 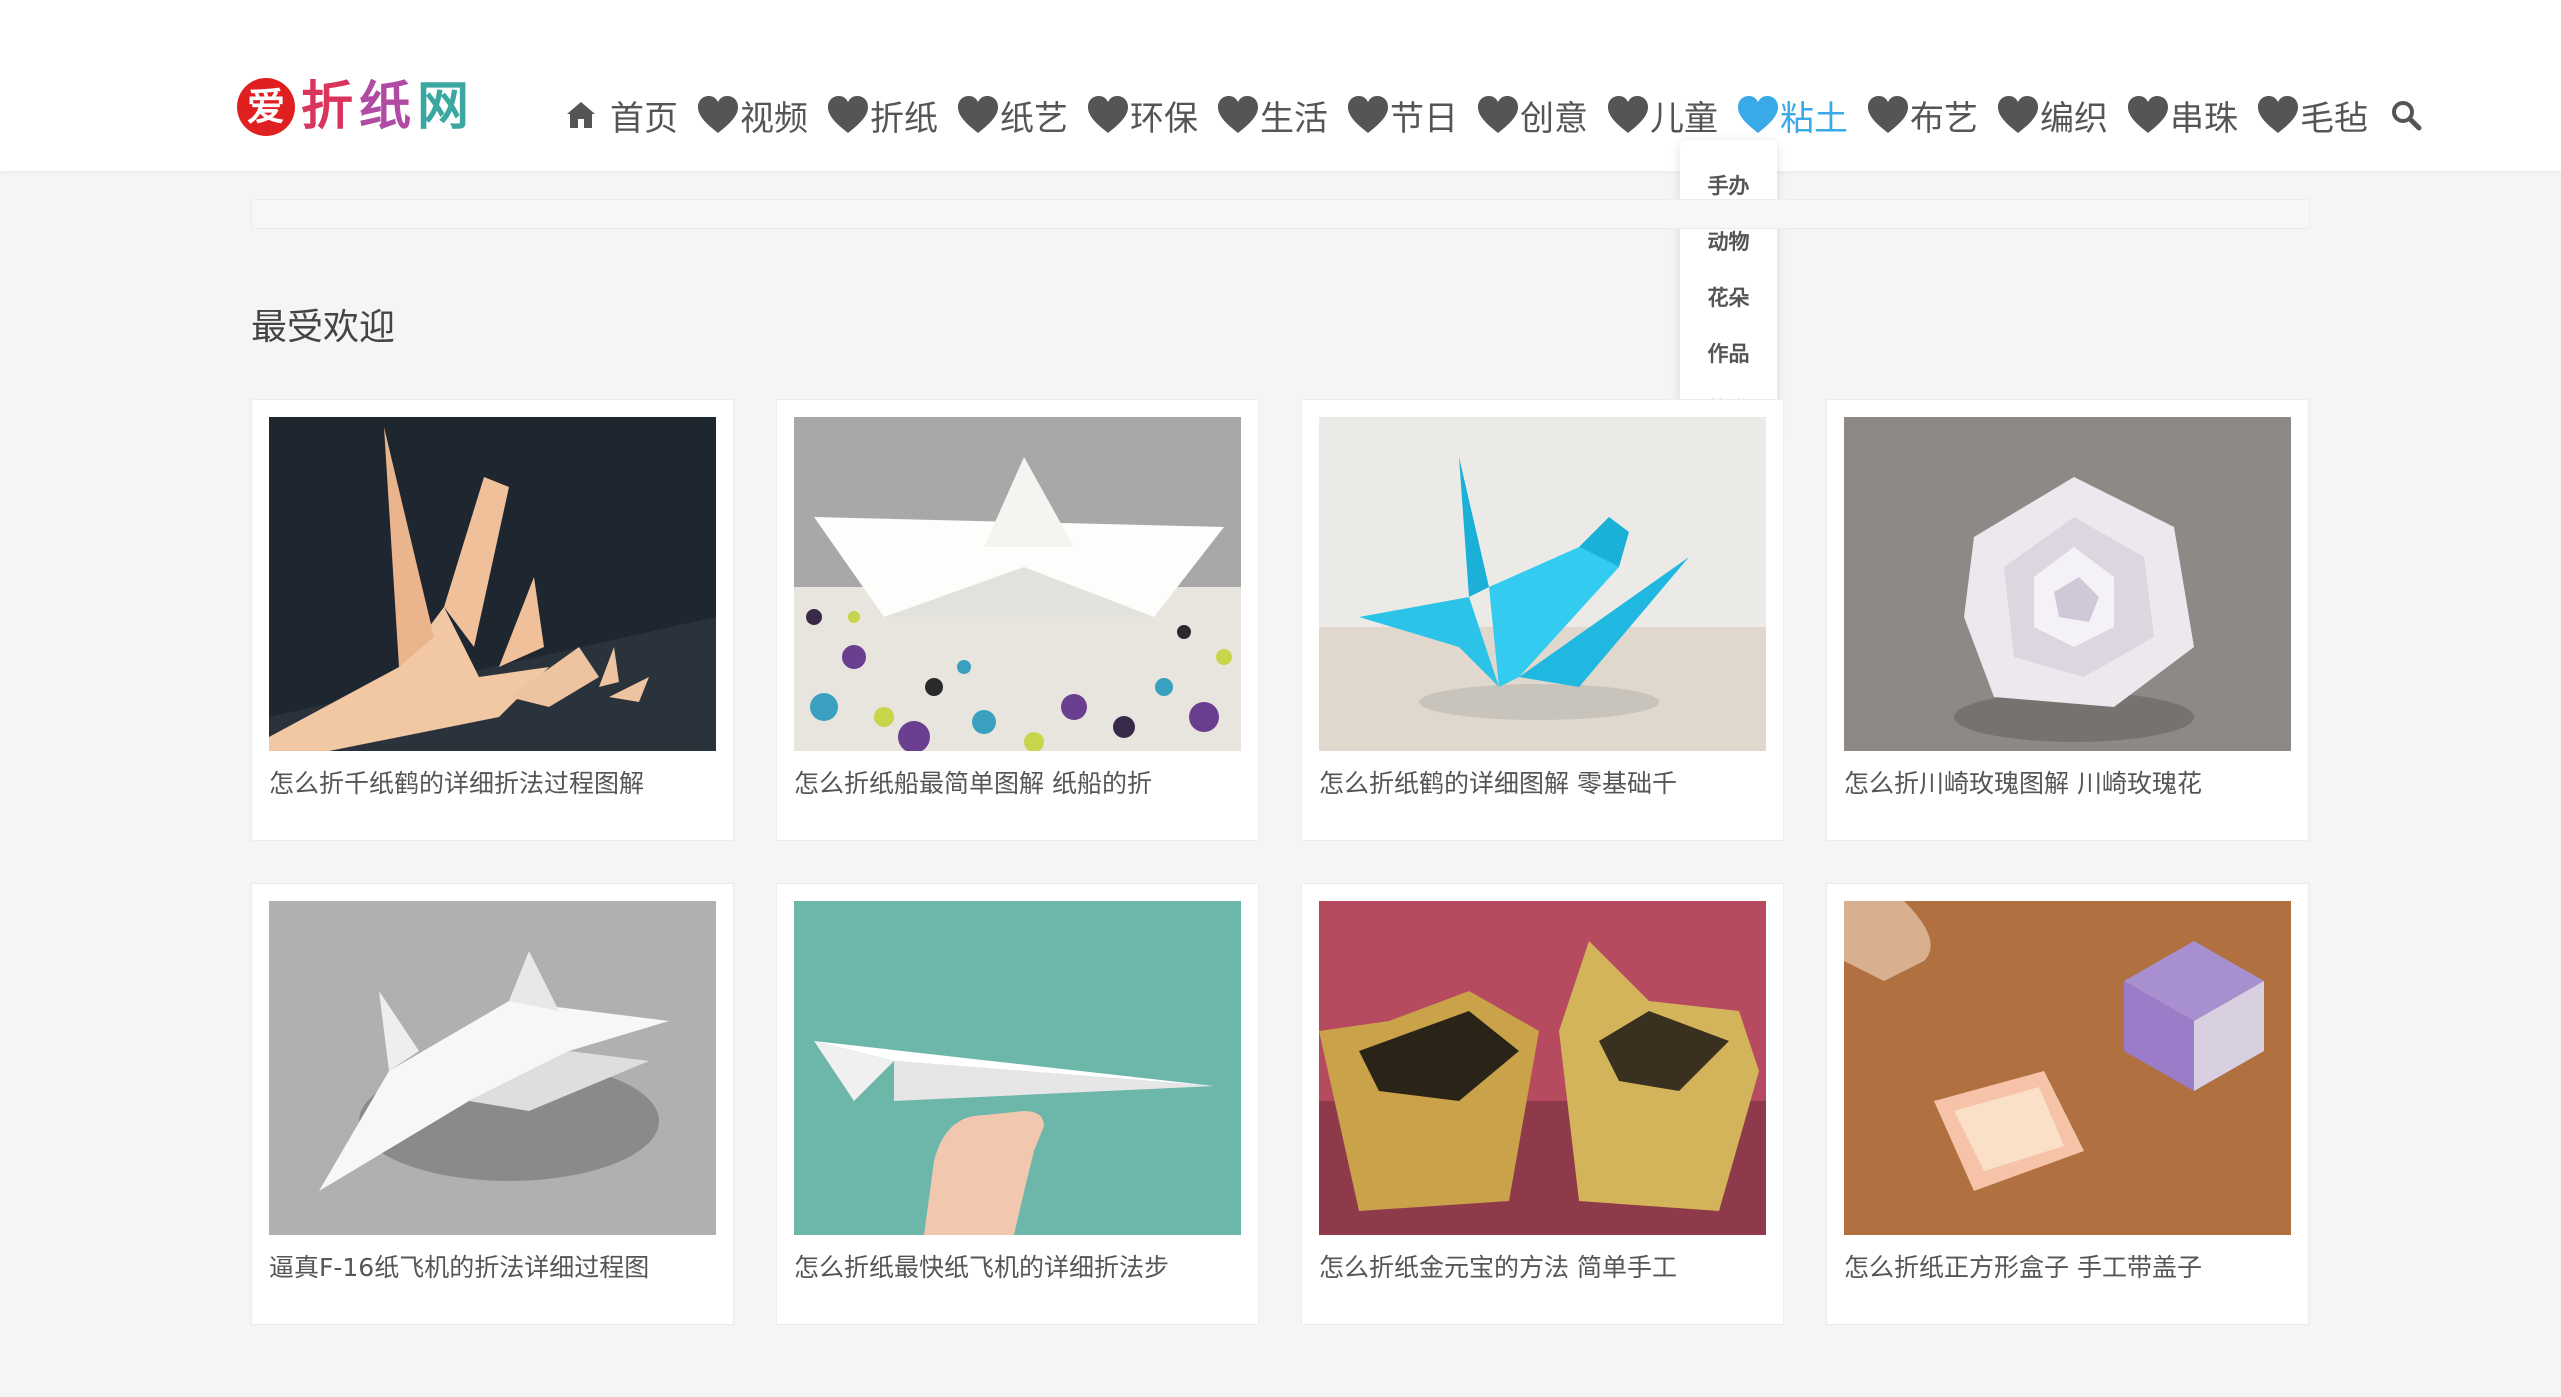 I want to click on article-title: 怎么折纸正方形盒子 手工带盖子, so click(x=2067, y=1266).